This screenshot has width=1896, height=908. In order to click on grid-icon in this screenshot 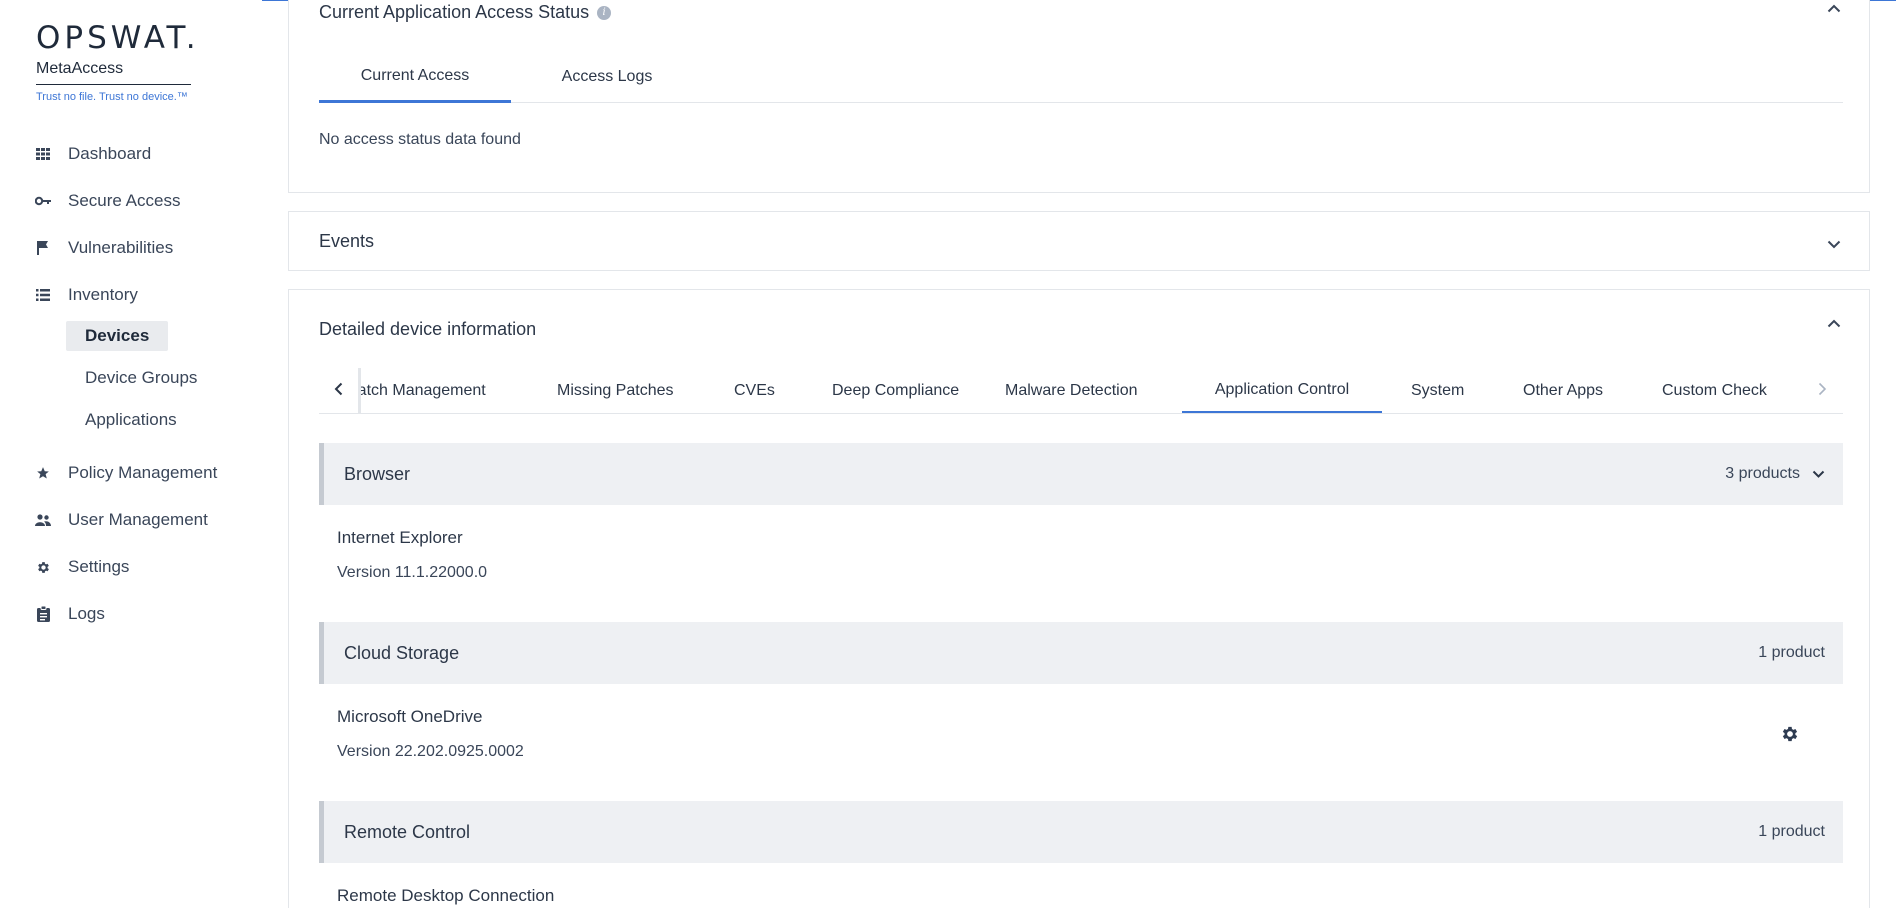, I will do `click(43, 154)`.